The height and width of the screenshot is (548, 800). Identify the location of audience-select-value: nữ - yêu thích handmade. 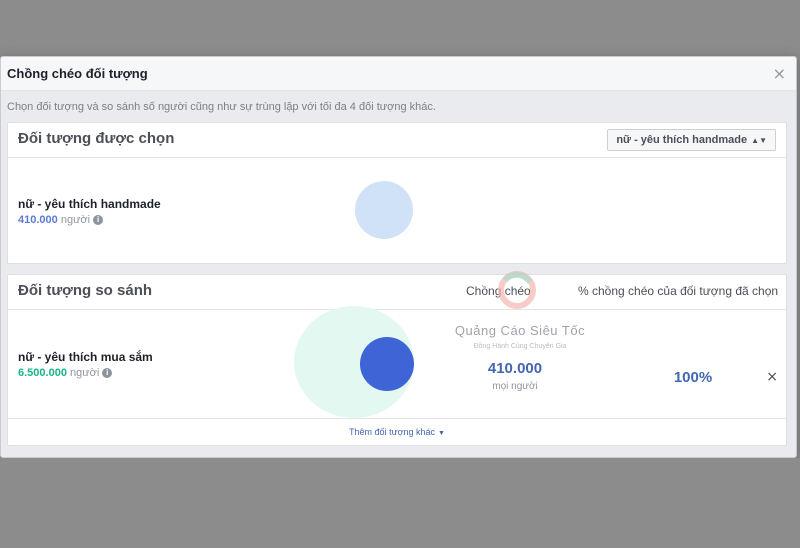
(682, 140).